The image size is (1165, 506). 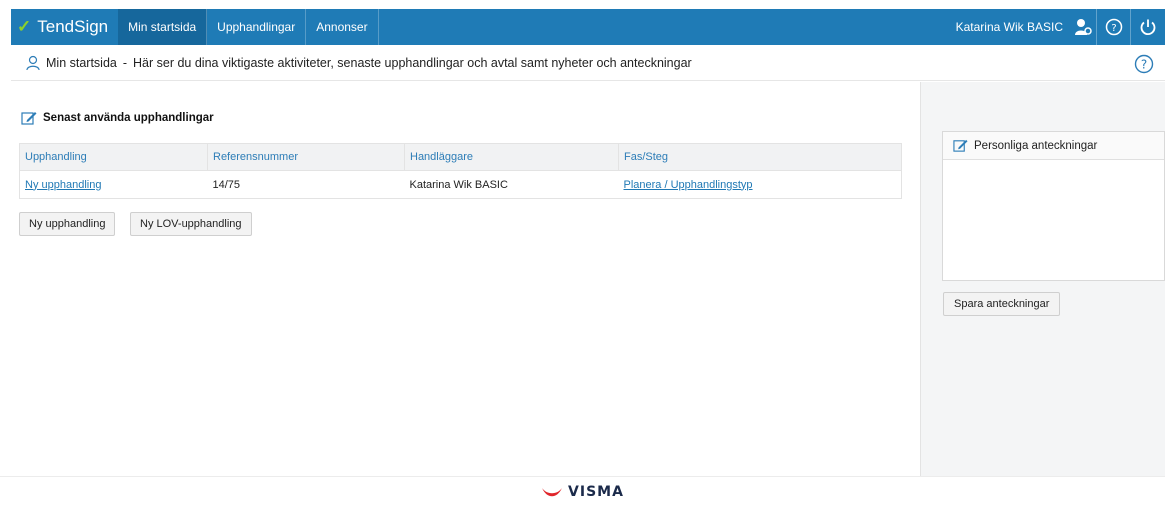 What do you see at coordinates (511, 184) in the screenshot?
I see `cell-handlaggare: Katarina Wik BASIC` at bounding box center [511, 184].